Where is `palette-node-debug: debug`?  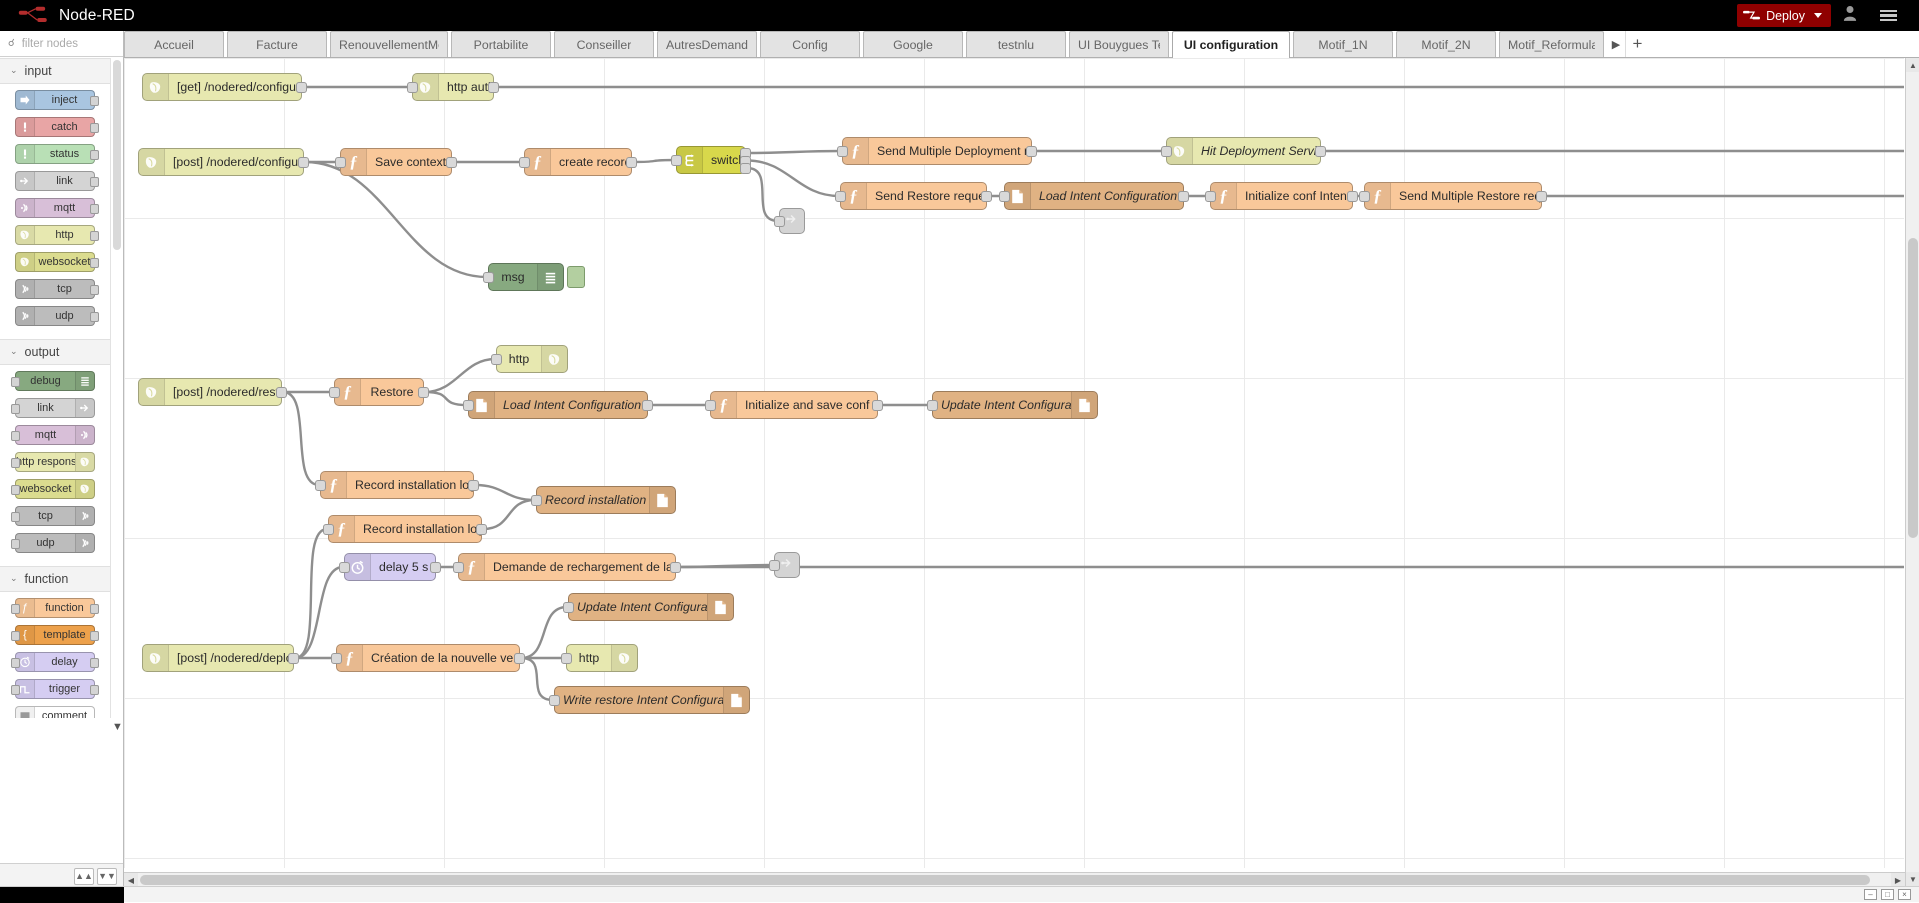 palette-node-debug: debug is located at coordinates (55, 381).